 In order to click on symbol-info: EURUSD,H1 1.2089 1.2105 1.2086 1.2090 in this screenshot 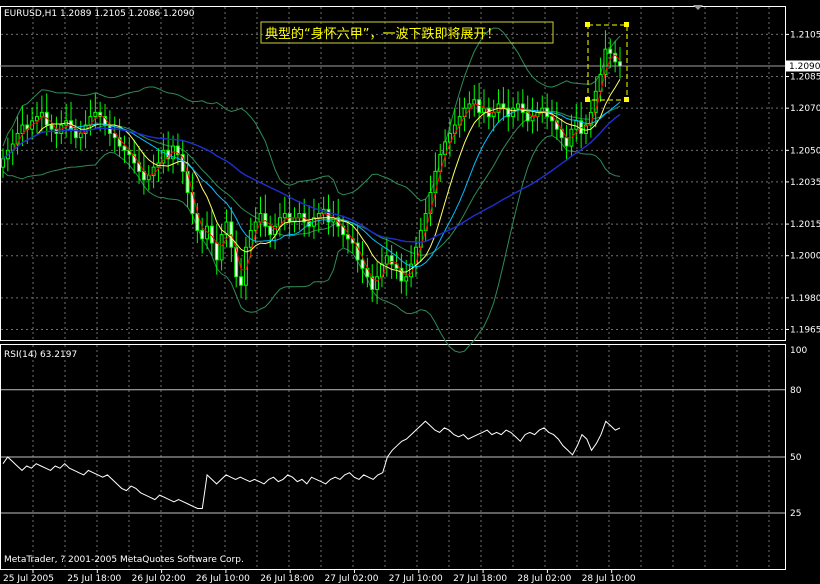, I will do `click(99, 14)`.